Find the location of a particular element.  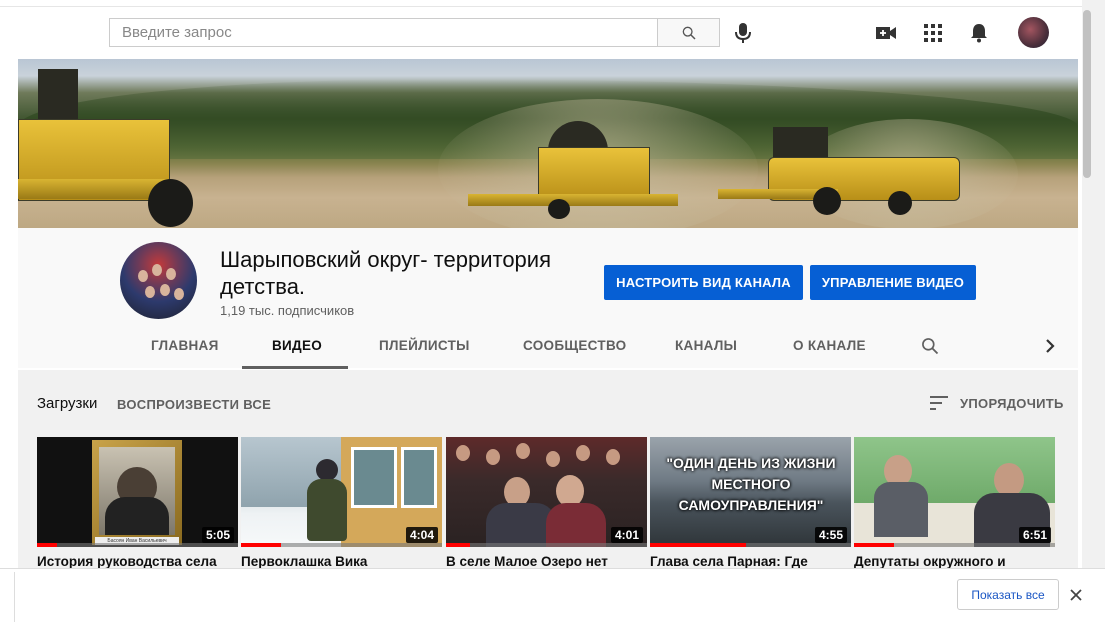

search-button is located at coordinates (689, 32).